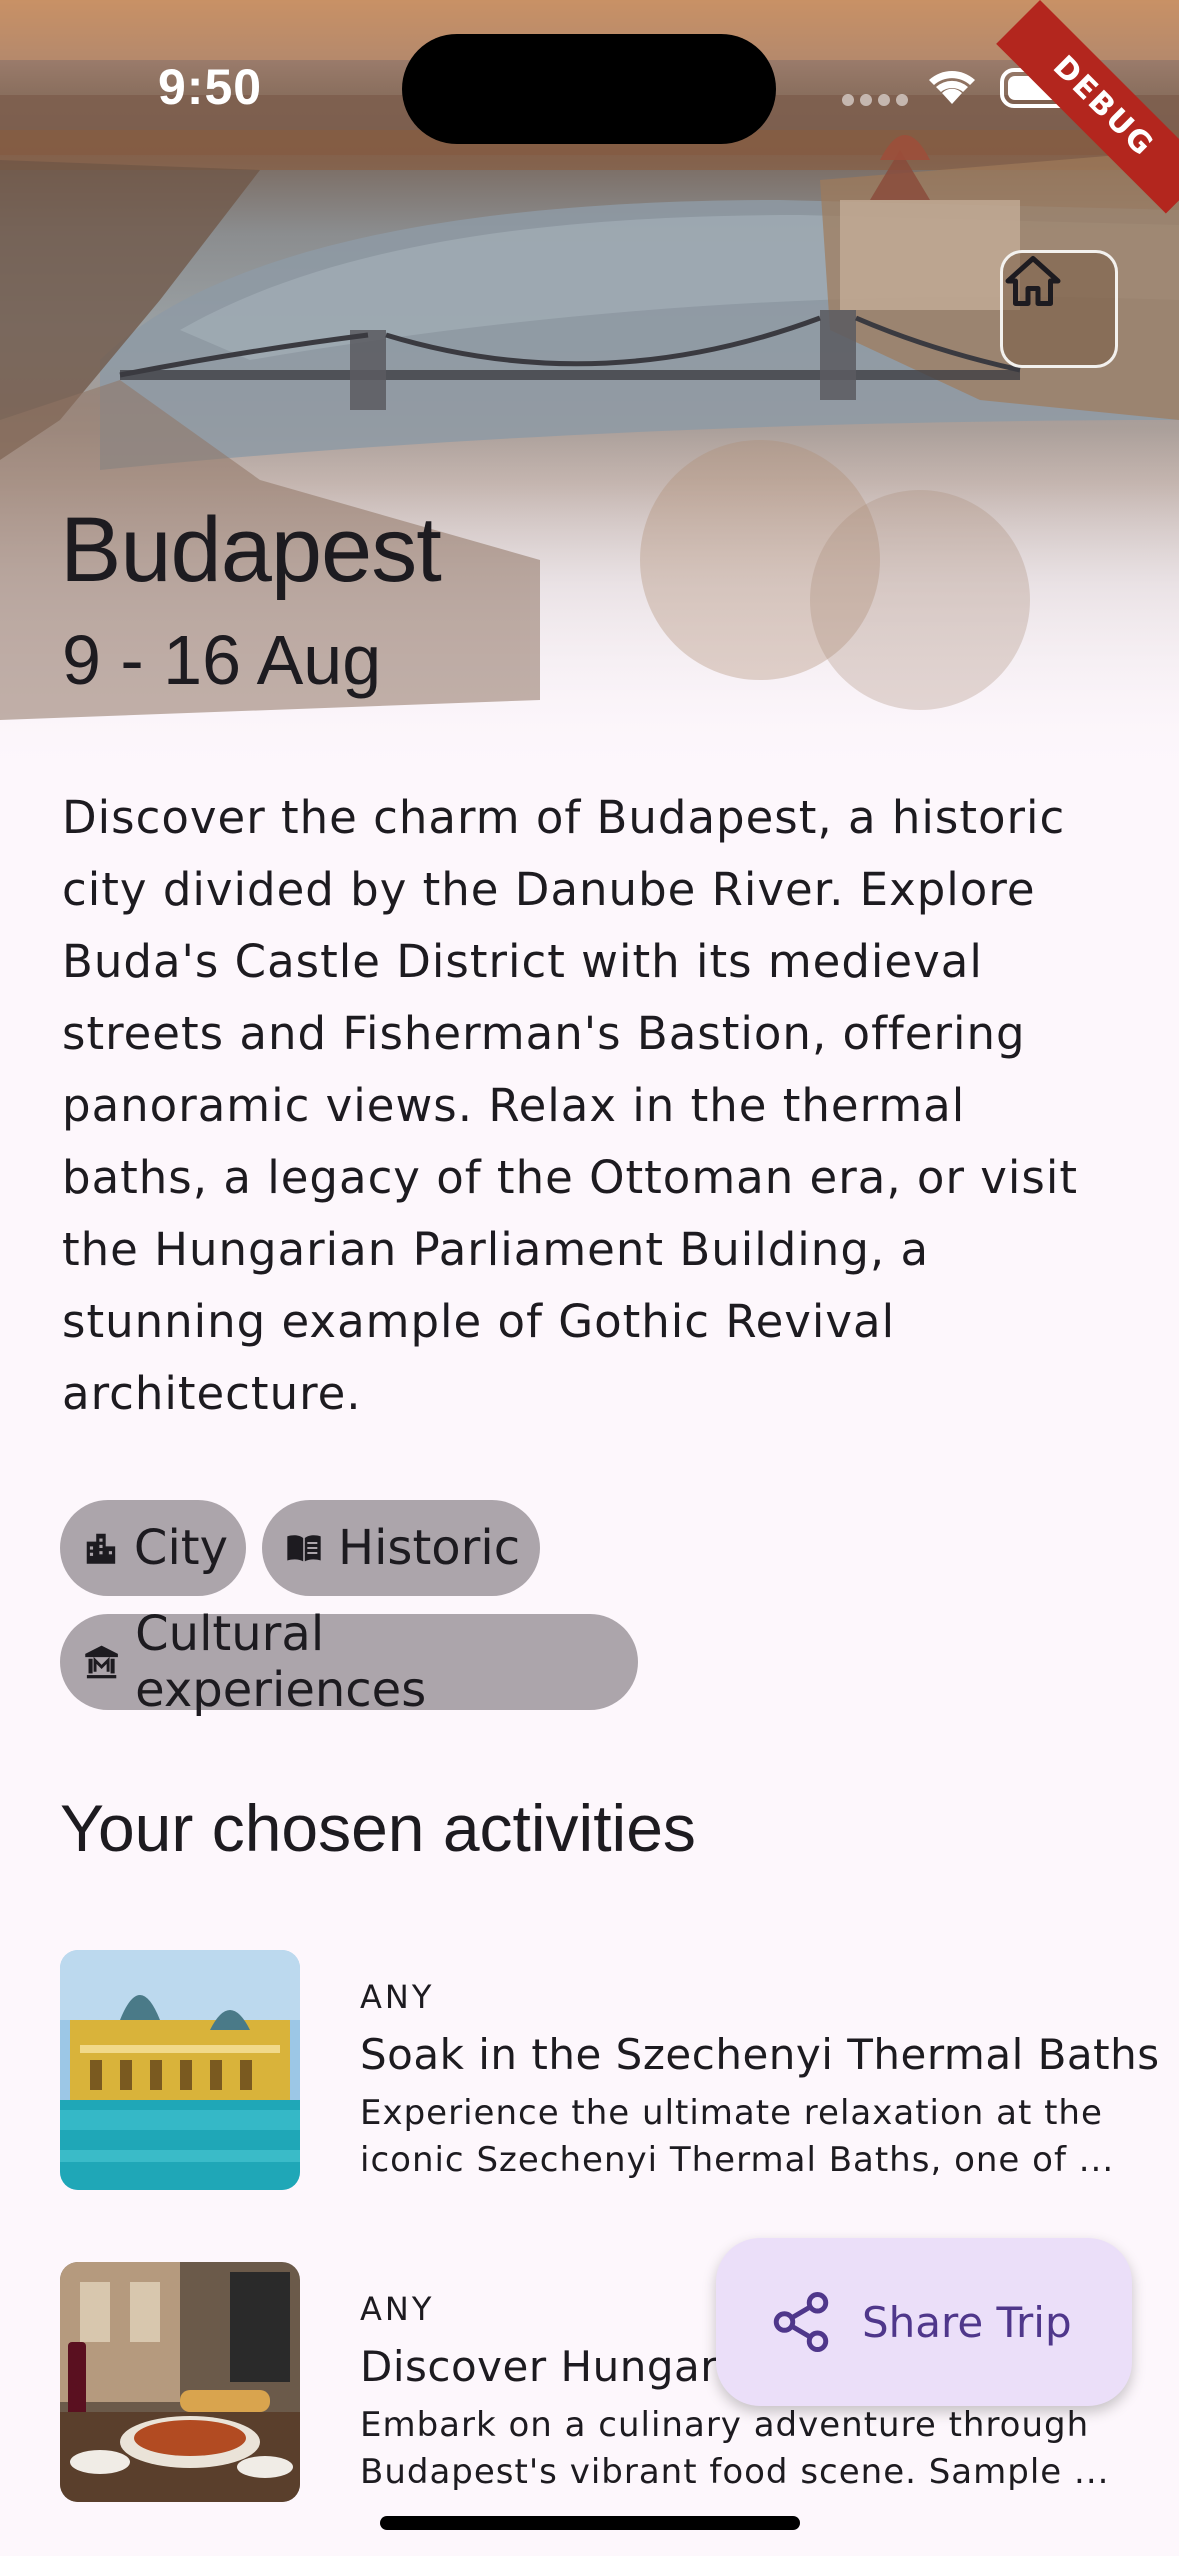  Describe the element at coordinates (378, 1828) in the screenshot. I see `activities-section-title: Your chosen activities` at that location.